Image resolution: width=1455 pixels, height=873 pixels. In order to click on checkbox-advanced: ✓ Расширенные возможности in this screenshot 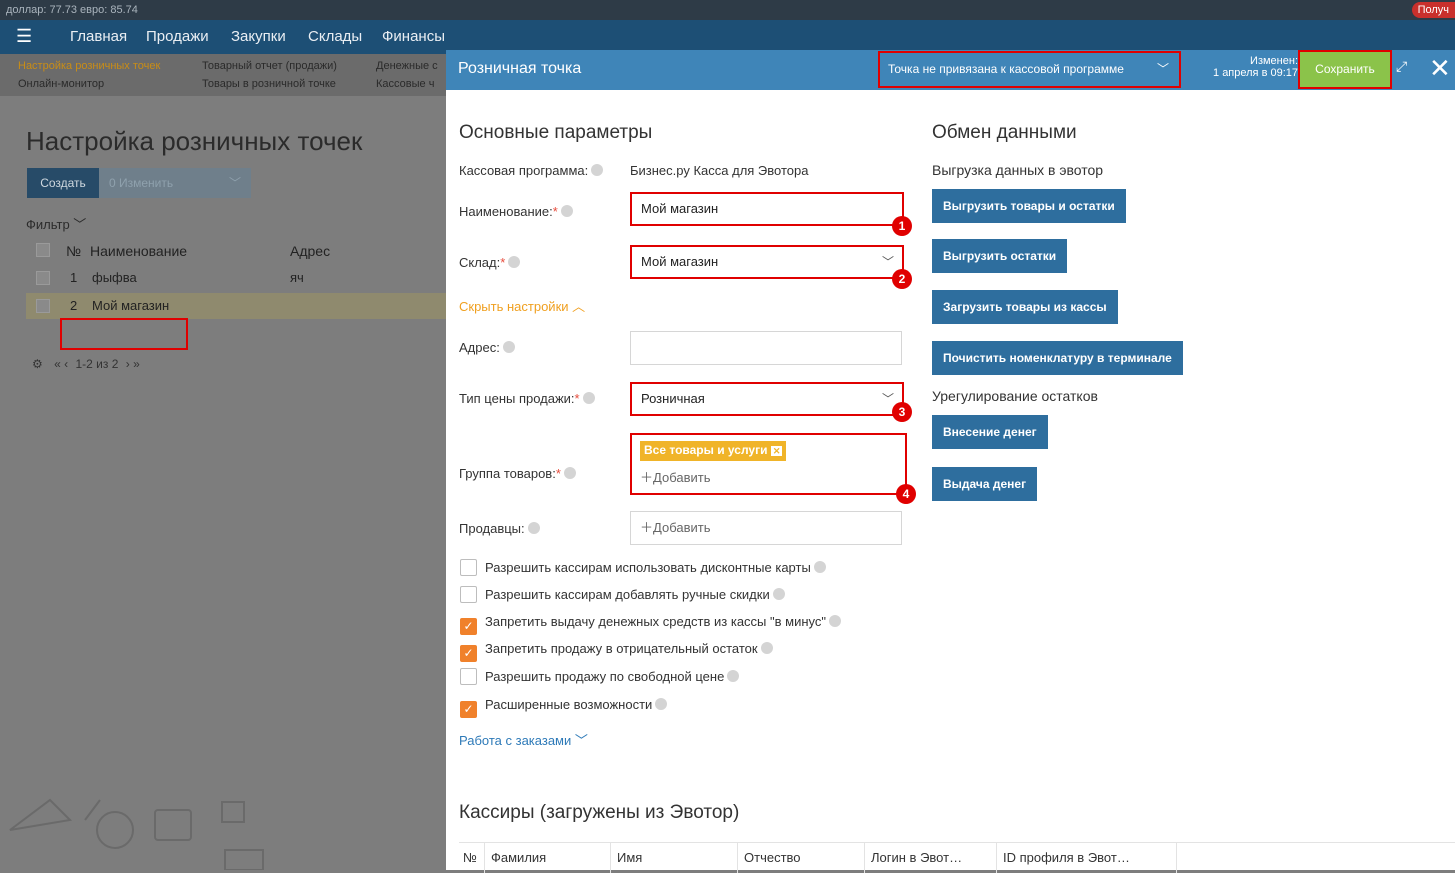, I will do `click(564, 707)`.